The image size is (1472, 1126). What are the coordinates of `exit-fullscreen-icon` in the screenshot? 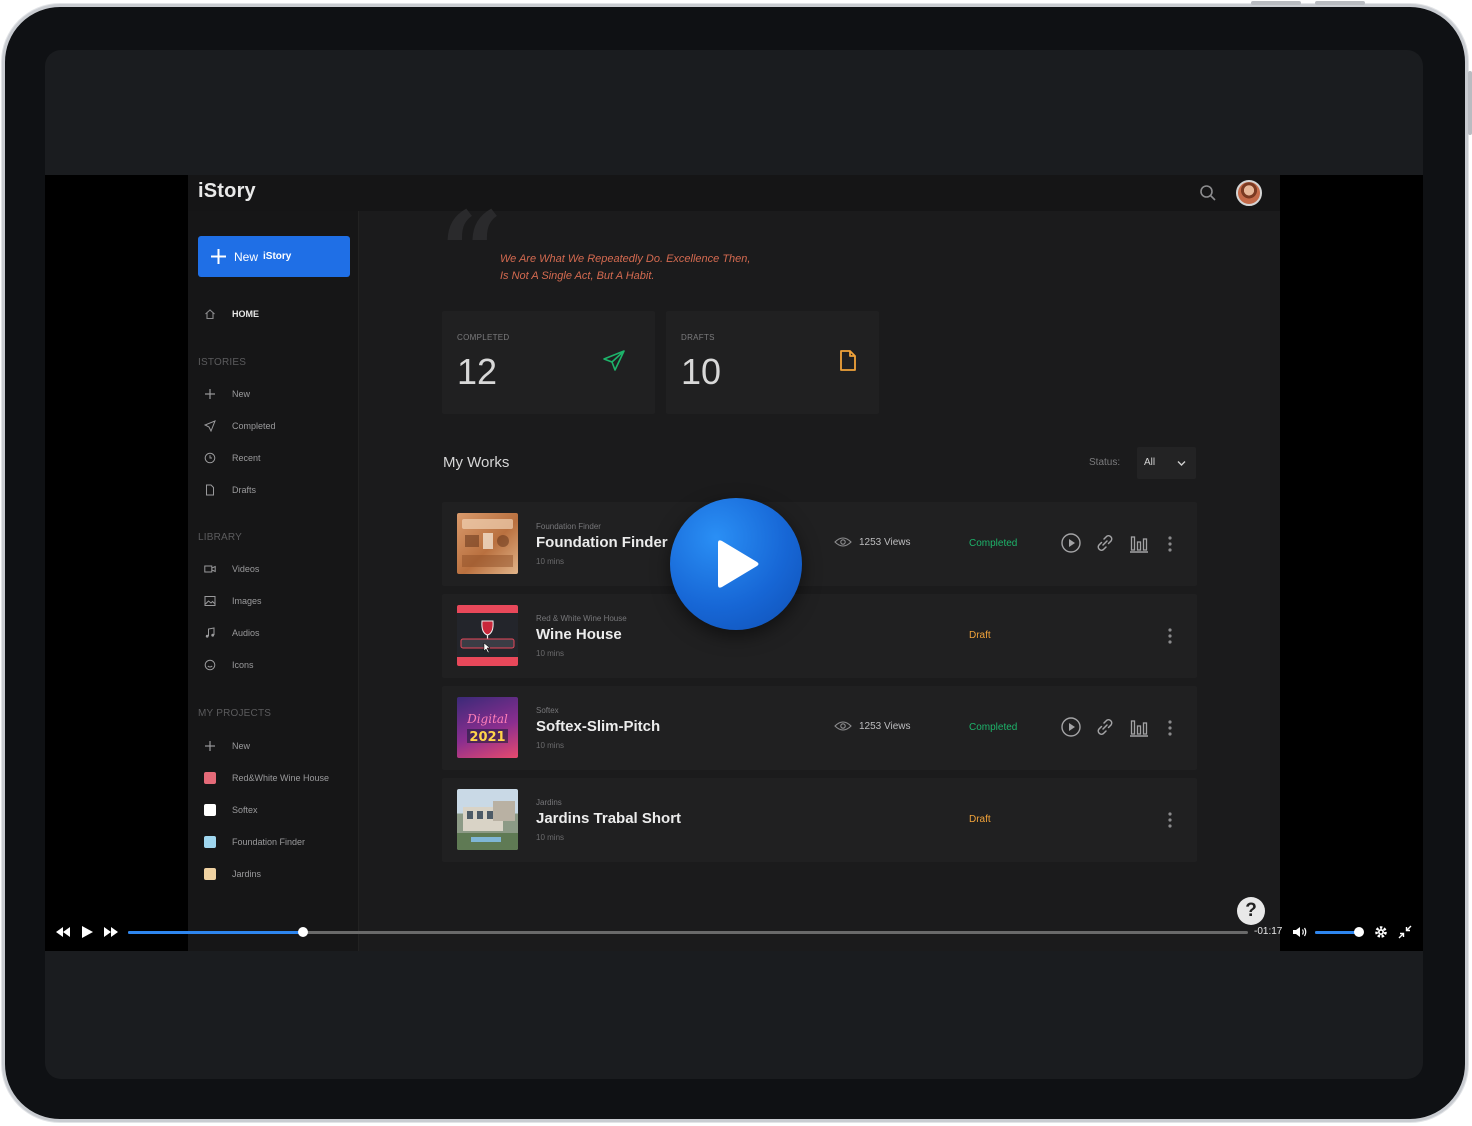 It's located at (1405, 932).